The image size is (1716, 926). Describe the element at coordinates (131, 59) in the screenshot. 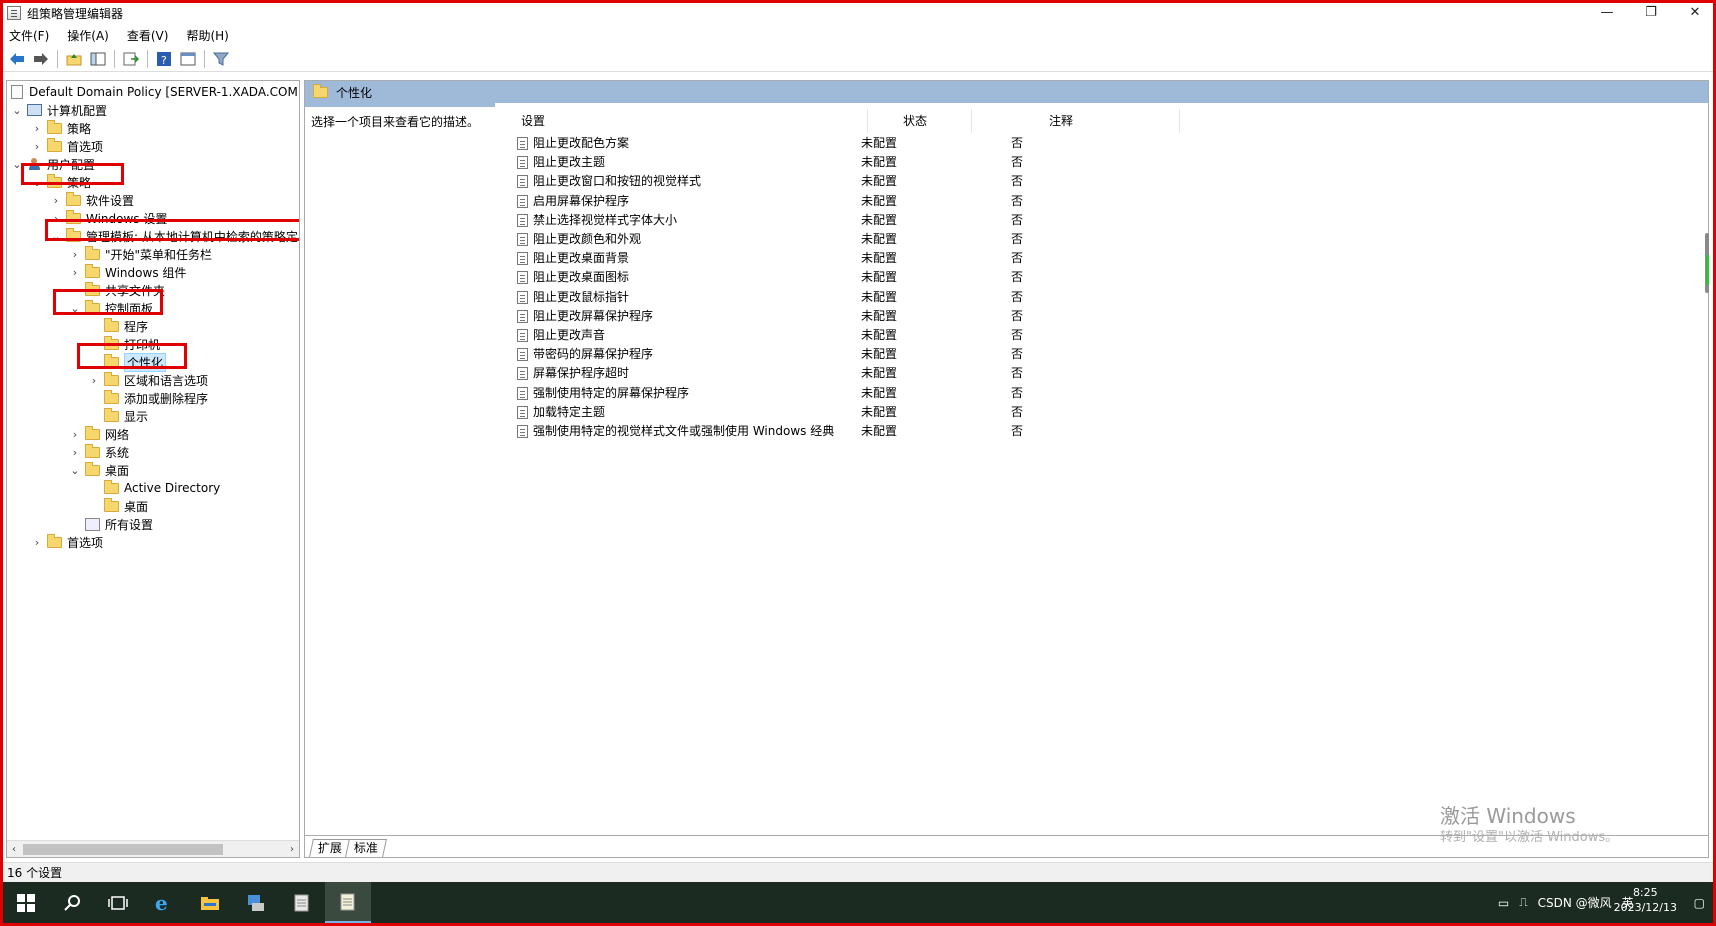

I see `export-list-icon` at that location.